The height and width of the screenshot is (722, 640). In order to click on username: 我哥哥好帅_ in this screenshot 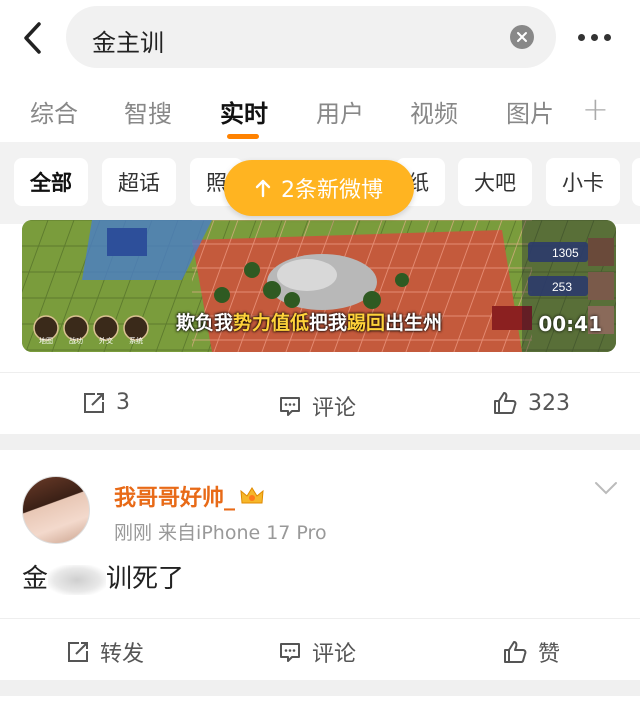, I will do `click(175, 498)`.